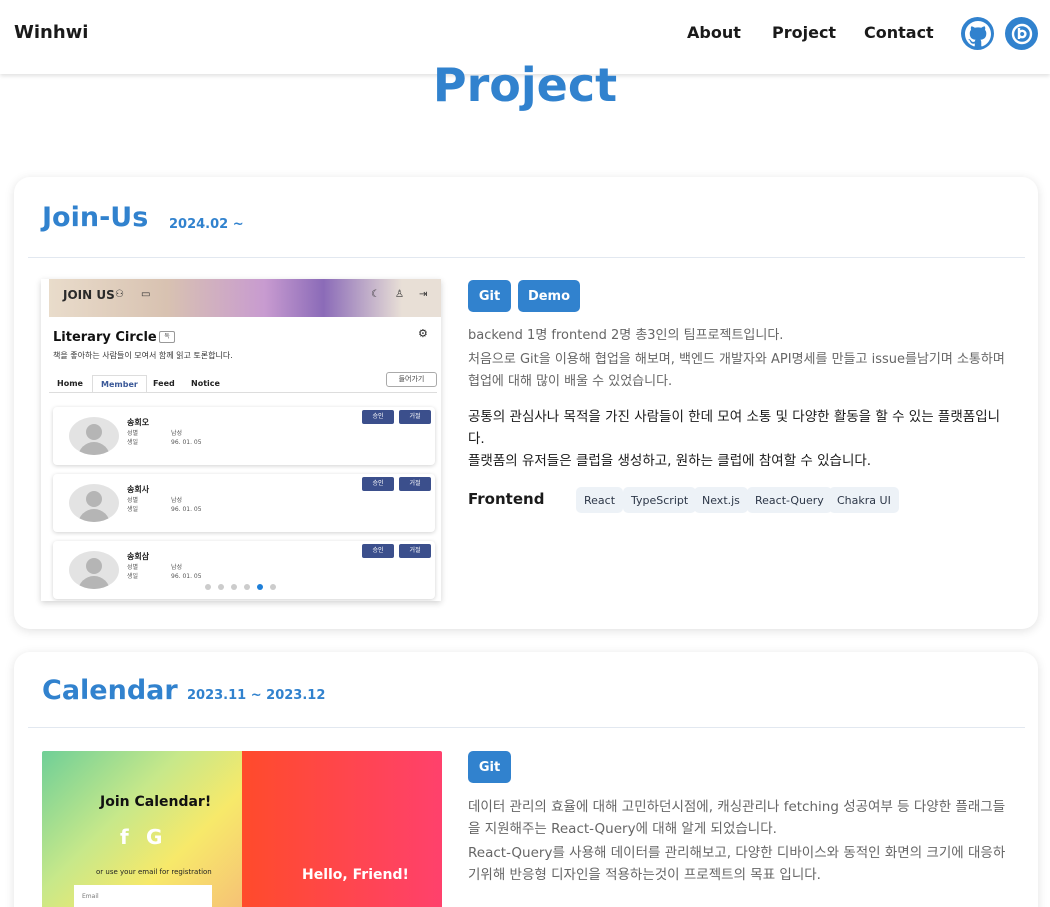 The width and height of the screenshot is (1050, 907). I want to click on screenshot-title: Join Calendar!, so click(156, 802).